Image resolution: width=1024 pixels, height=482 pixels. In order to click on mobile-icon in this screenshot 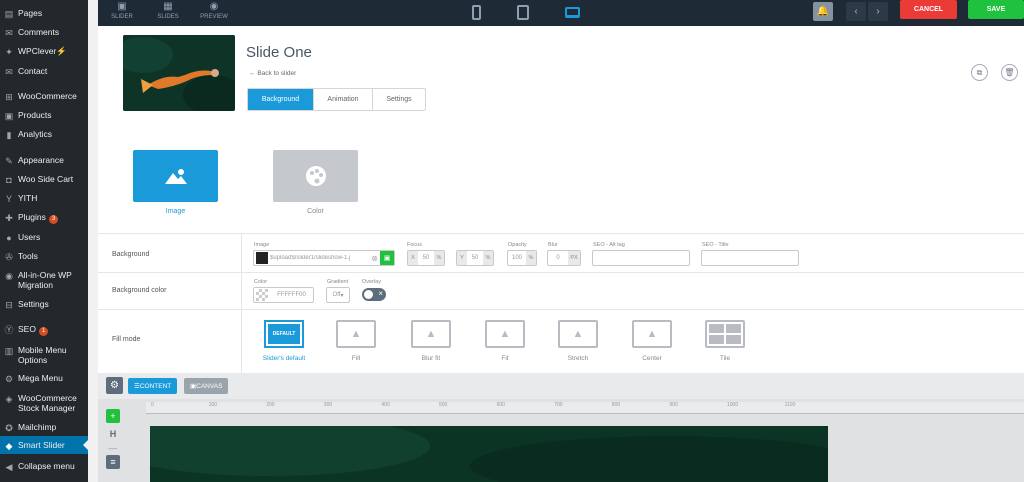, I will do `click(476, 12)`.